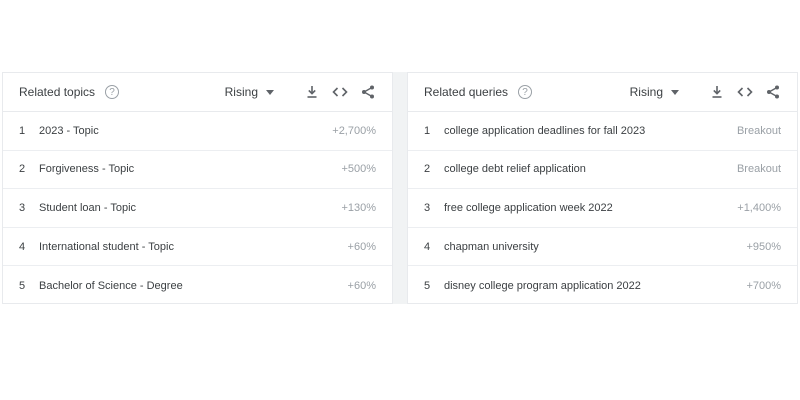 The height and width of the screenshot is (400, 800). Describe the element at coordinates (759, 207) in the screenshot. I see `rise-value: +1,400%` at that location.